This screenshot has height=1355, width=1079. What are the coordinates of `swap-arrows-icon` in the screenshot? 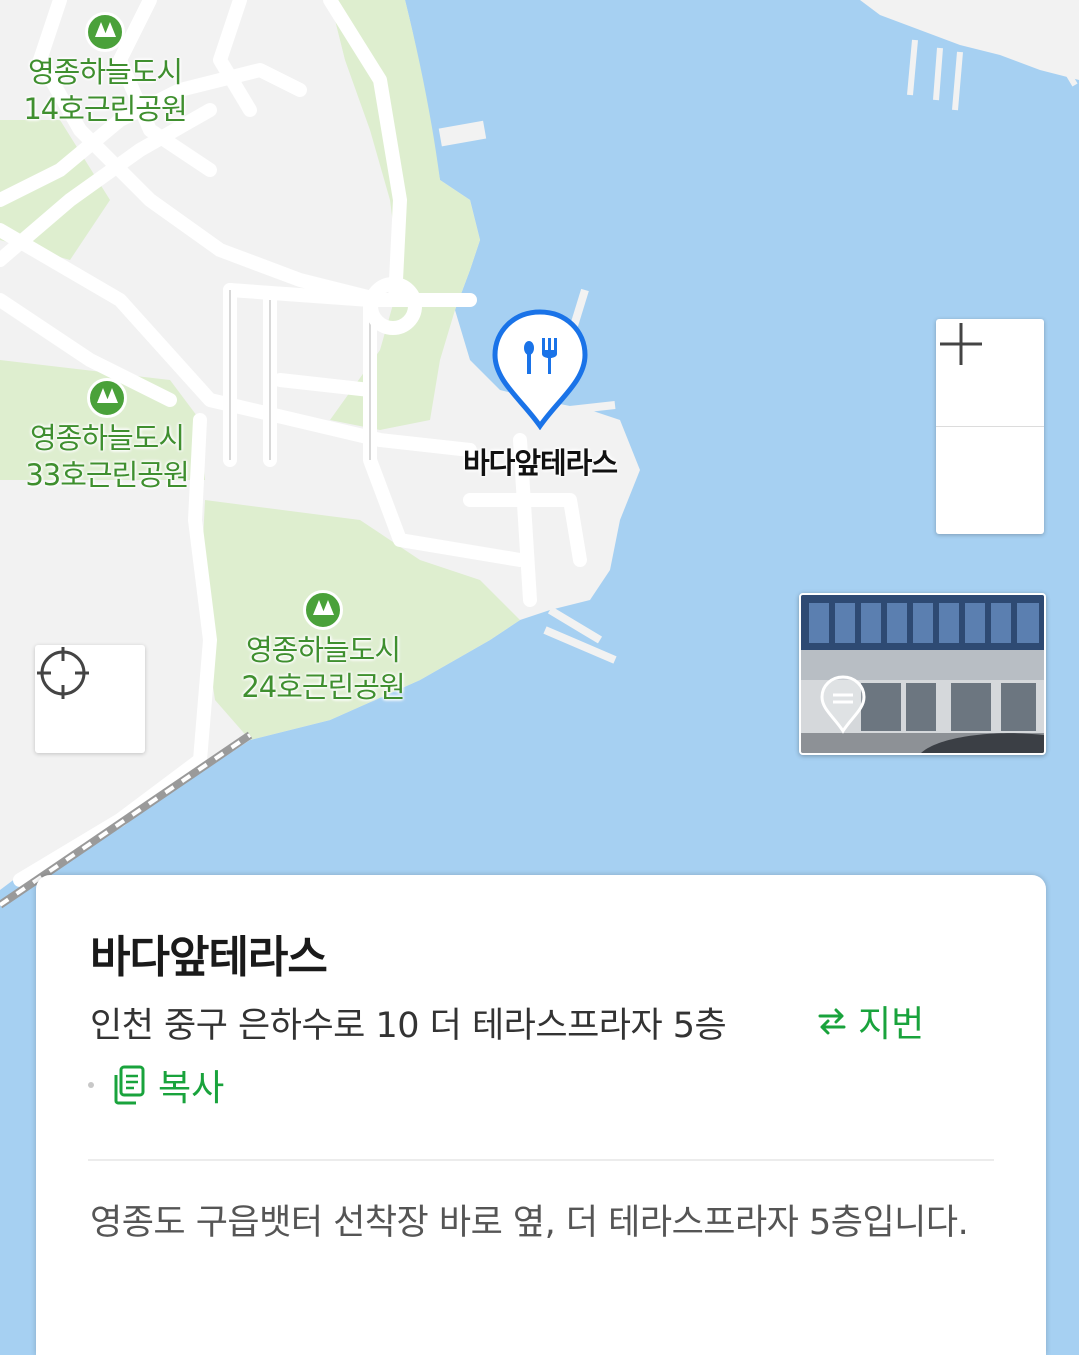 It's located at (832, 1021).